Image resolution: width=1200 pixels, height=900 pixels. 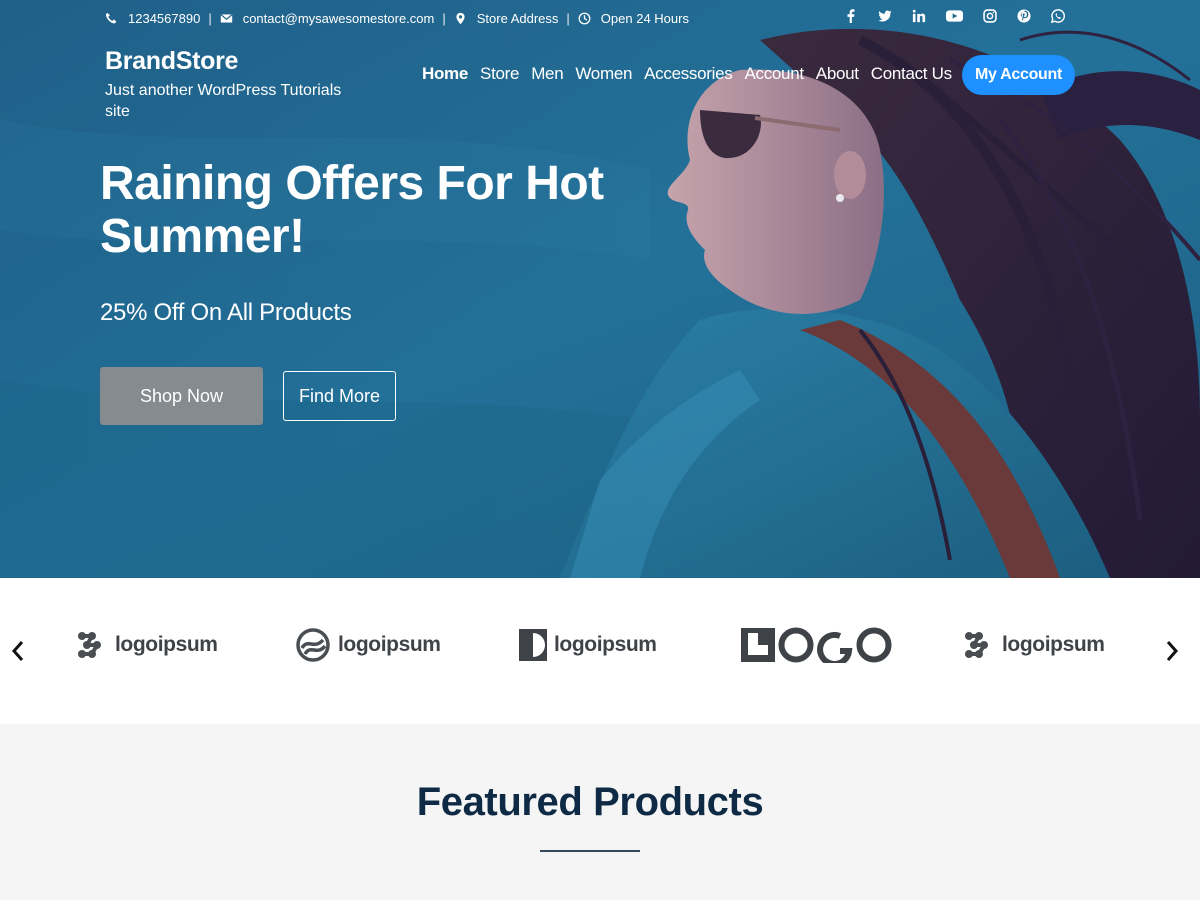 What do you see at coordinates (584, 18) in the screenshot?
I see `clock-icon` at bounding box center [584, 18].